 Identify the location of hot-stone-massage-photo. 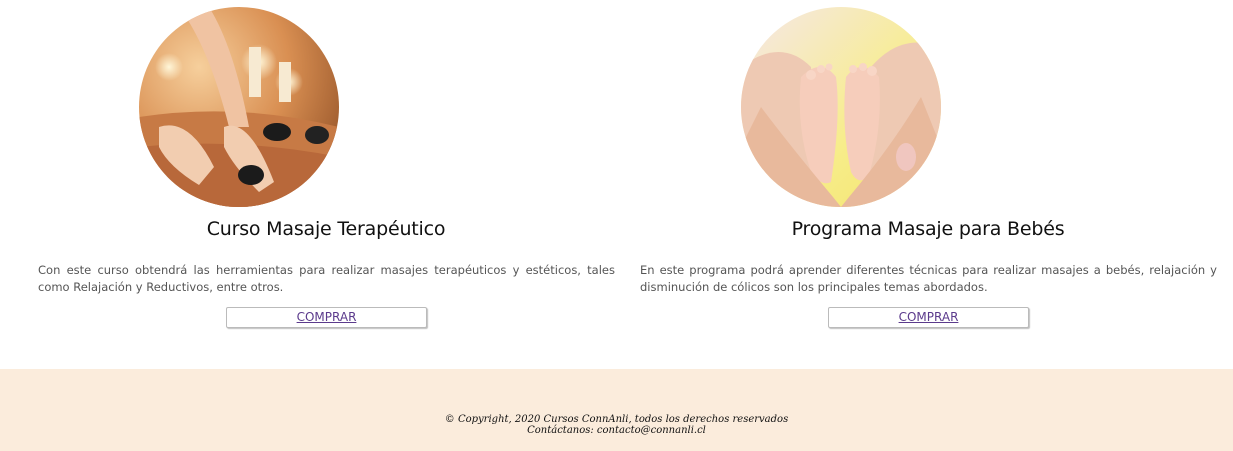
(239, 107).